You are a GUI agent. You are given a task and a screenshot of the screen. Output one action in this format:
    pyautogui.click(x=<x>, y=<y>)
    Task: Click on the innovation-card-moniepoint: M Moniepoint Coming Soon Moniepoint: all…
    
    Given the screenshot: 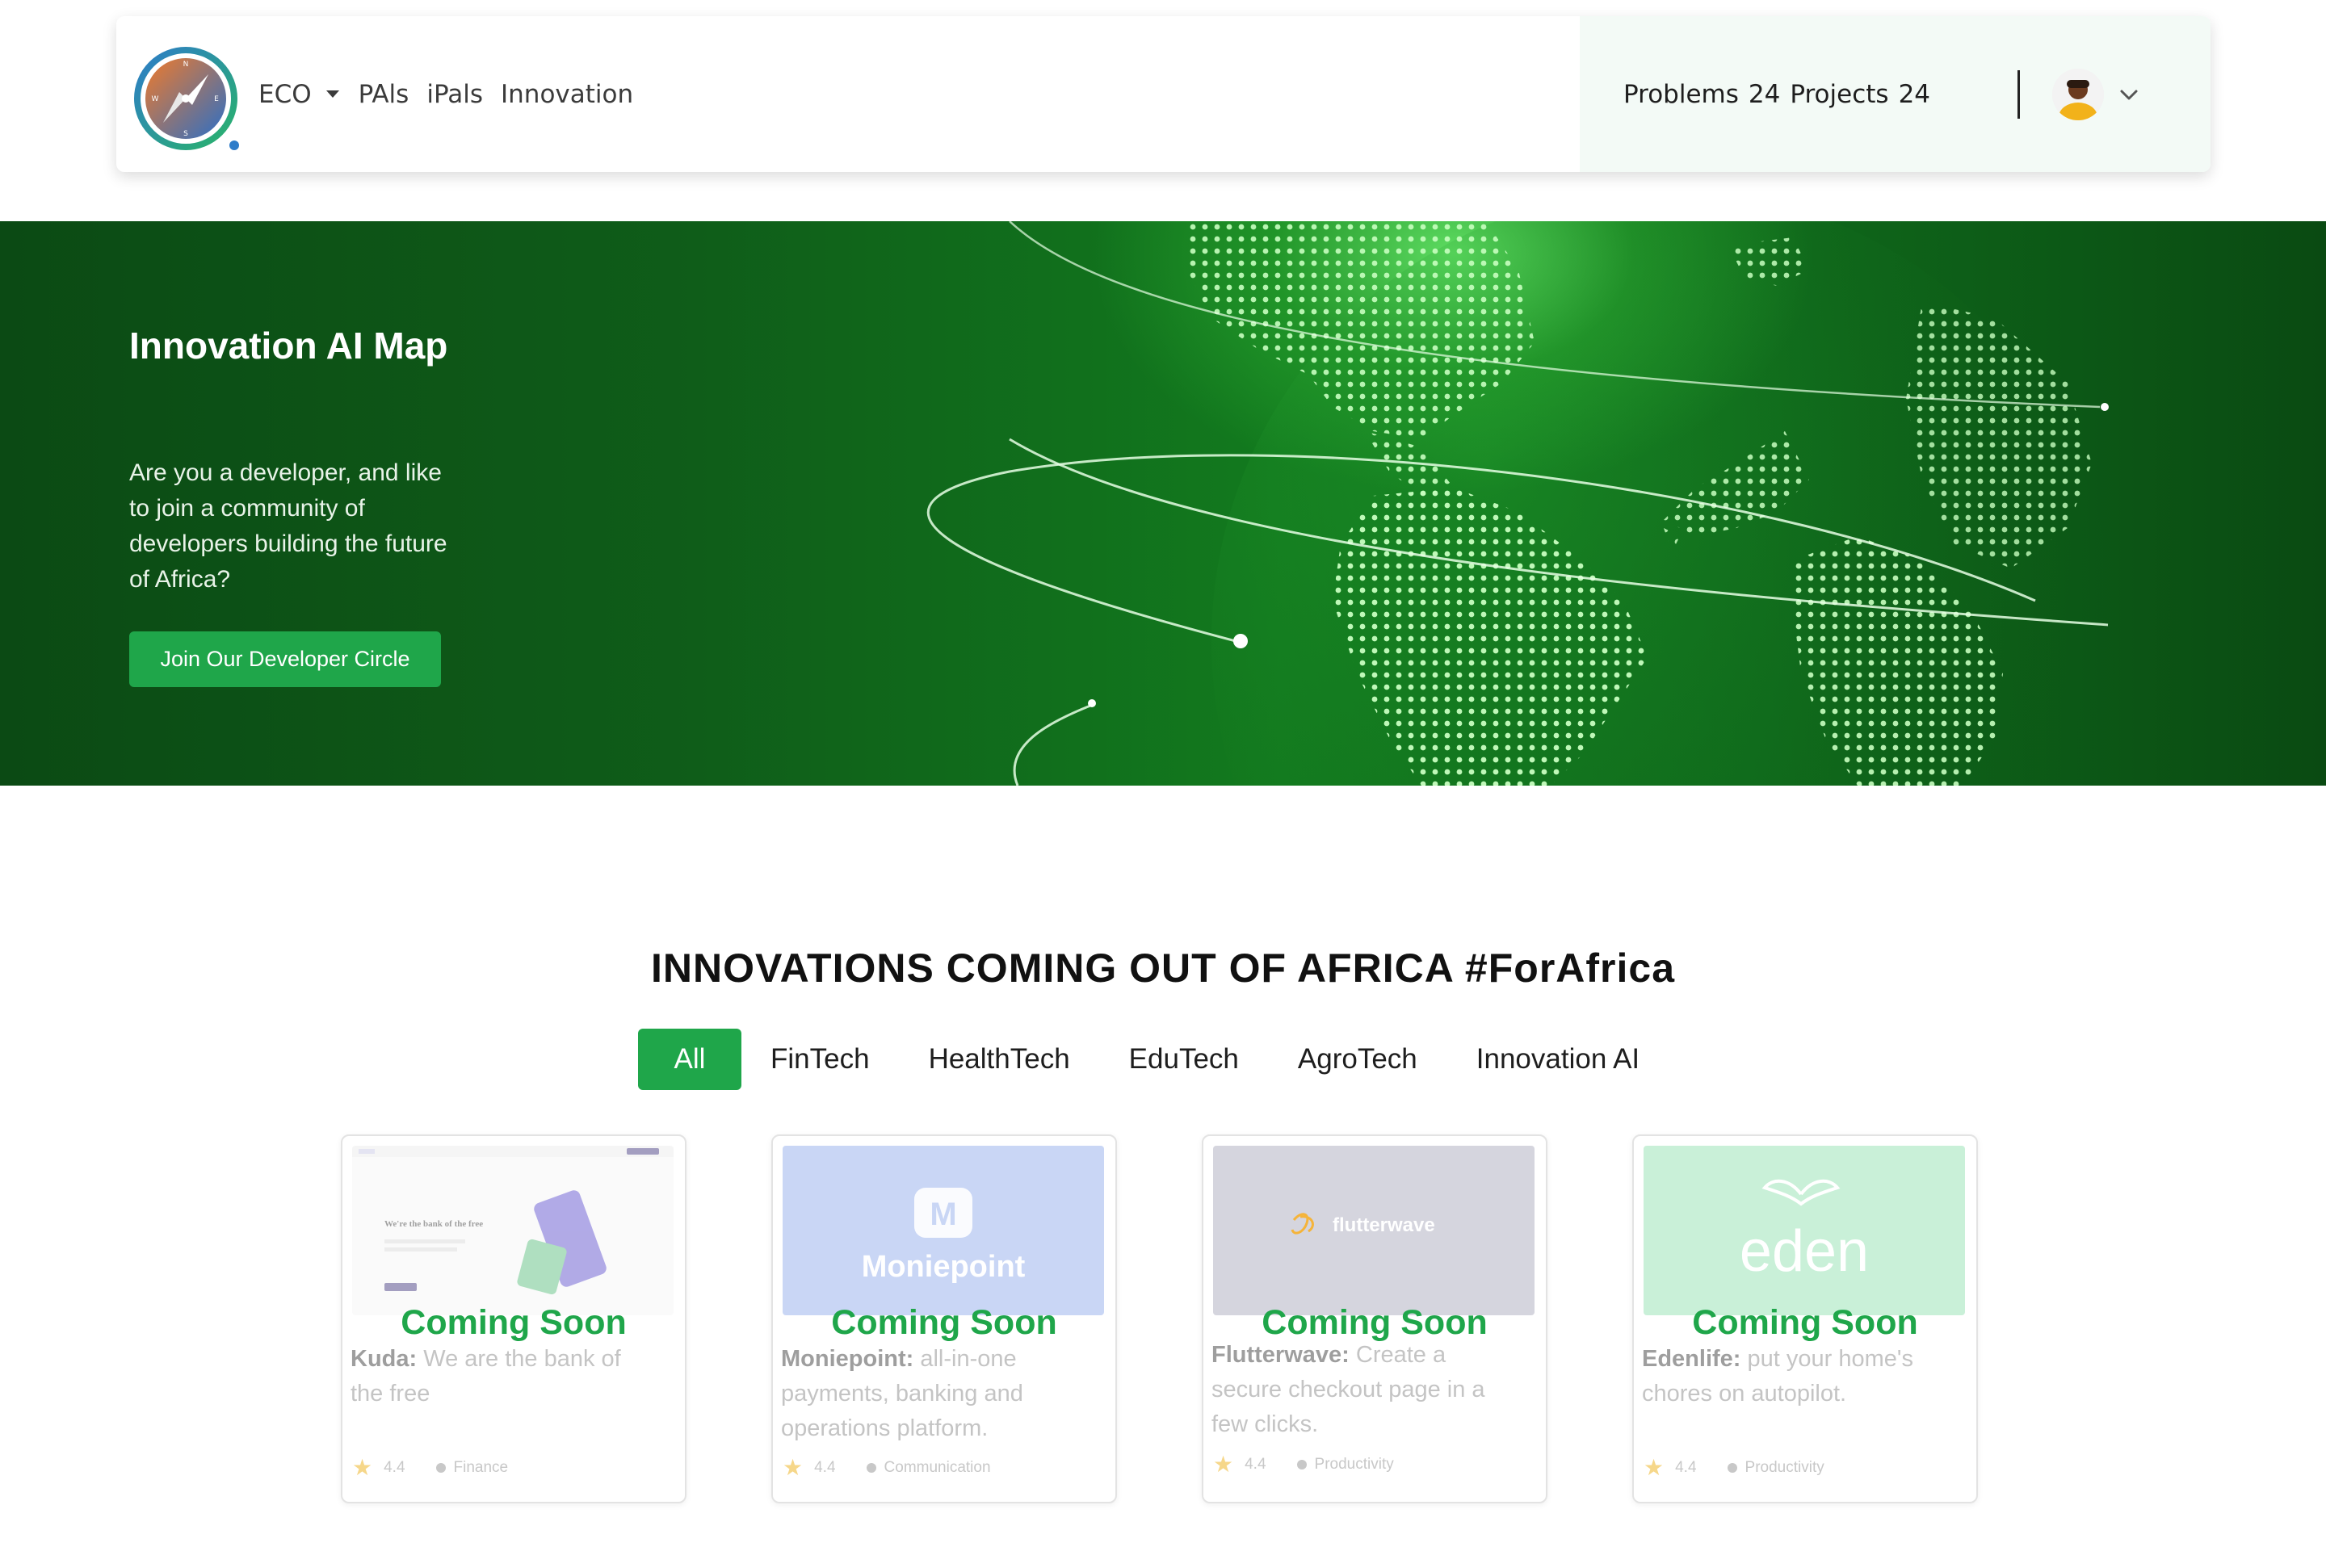 What is the action you would take?
    pyautogui.click(x=944, y=1318)
    